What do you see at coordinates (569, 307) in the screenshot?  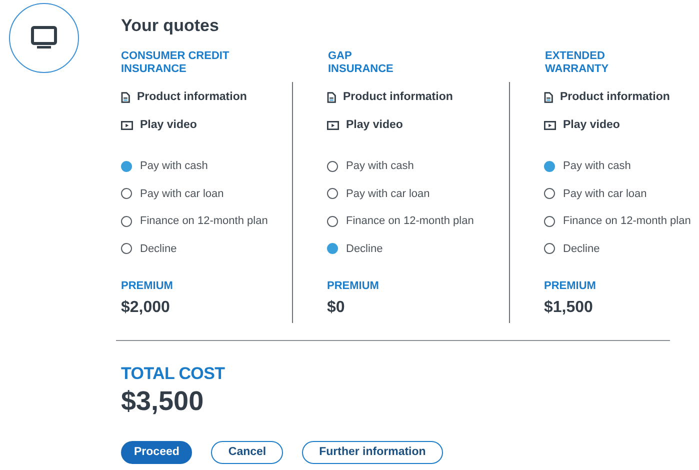 I see `premium-amount: $1,500` at bounding box center [569, 307].